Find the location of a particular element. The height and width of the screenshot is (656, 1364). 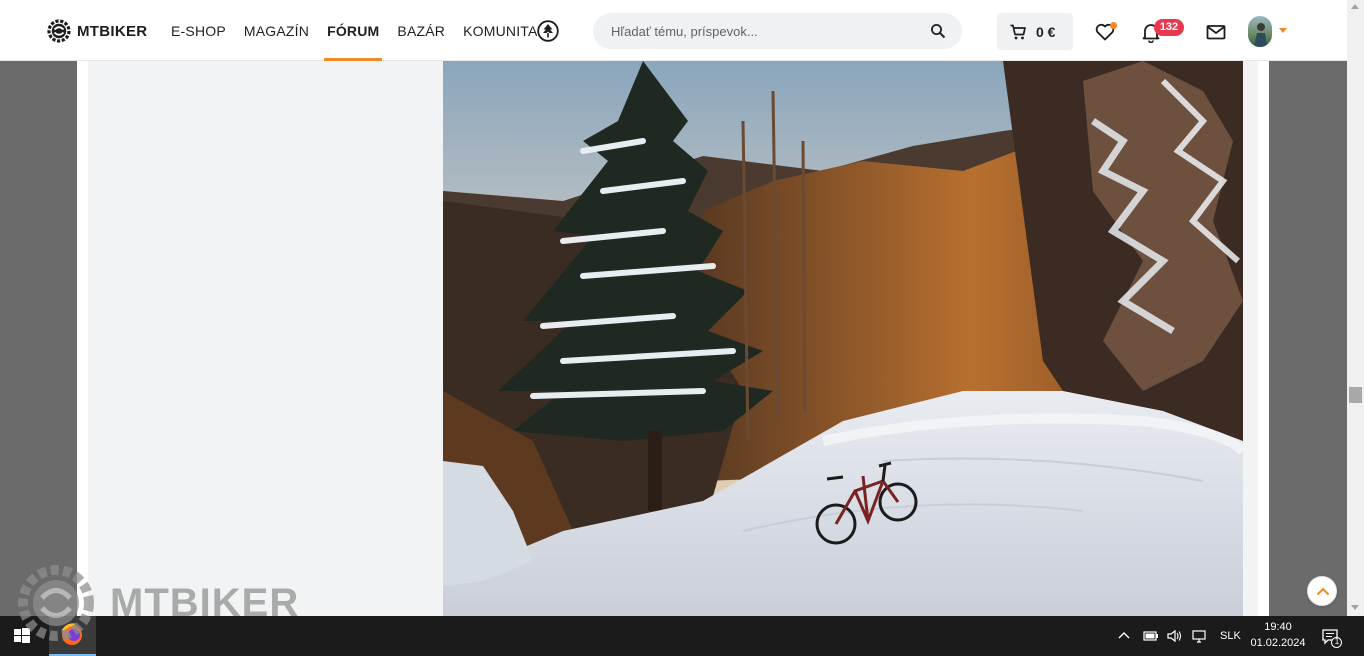

logo-gear-icon is located at coordinates (59, 31).